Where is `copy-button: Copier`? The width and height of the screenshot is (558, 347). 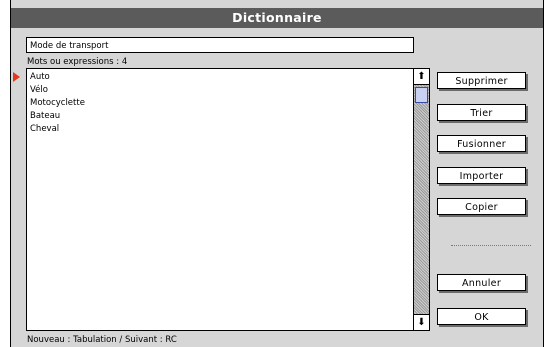 copy-button: Copier is located at coordinates (481, 206).